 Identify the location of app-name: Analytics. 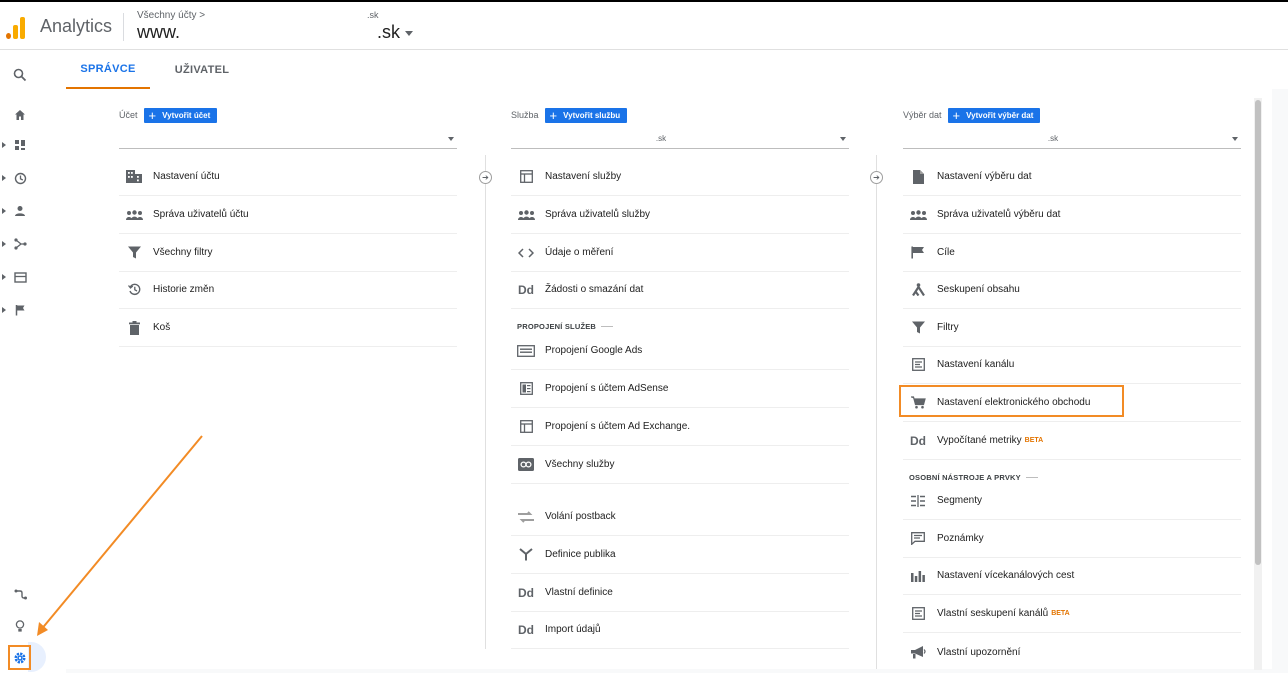
(76, 26).